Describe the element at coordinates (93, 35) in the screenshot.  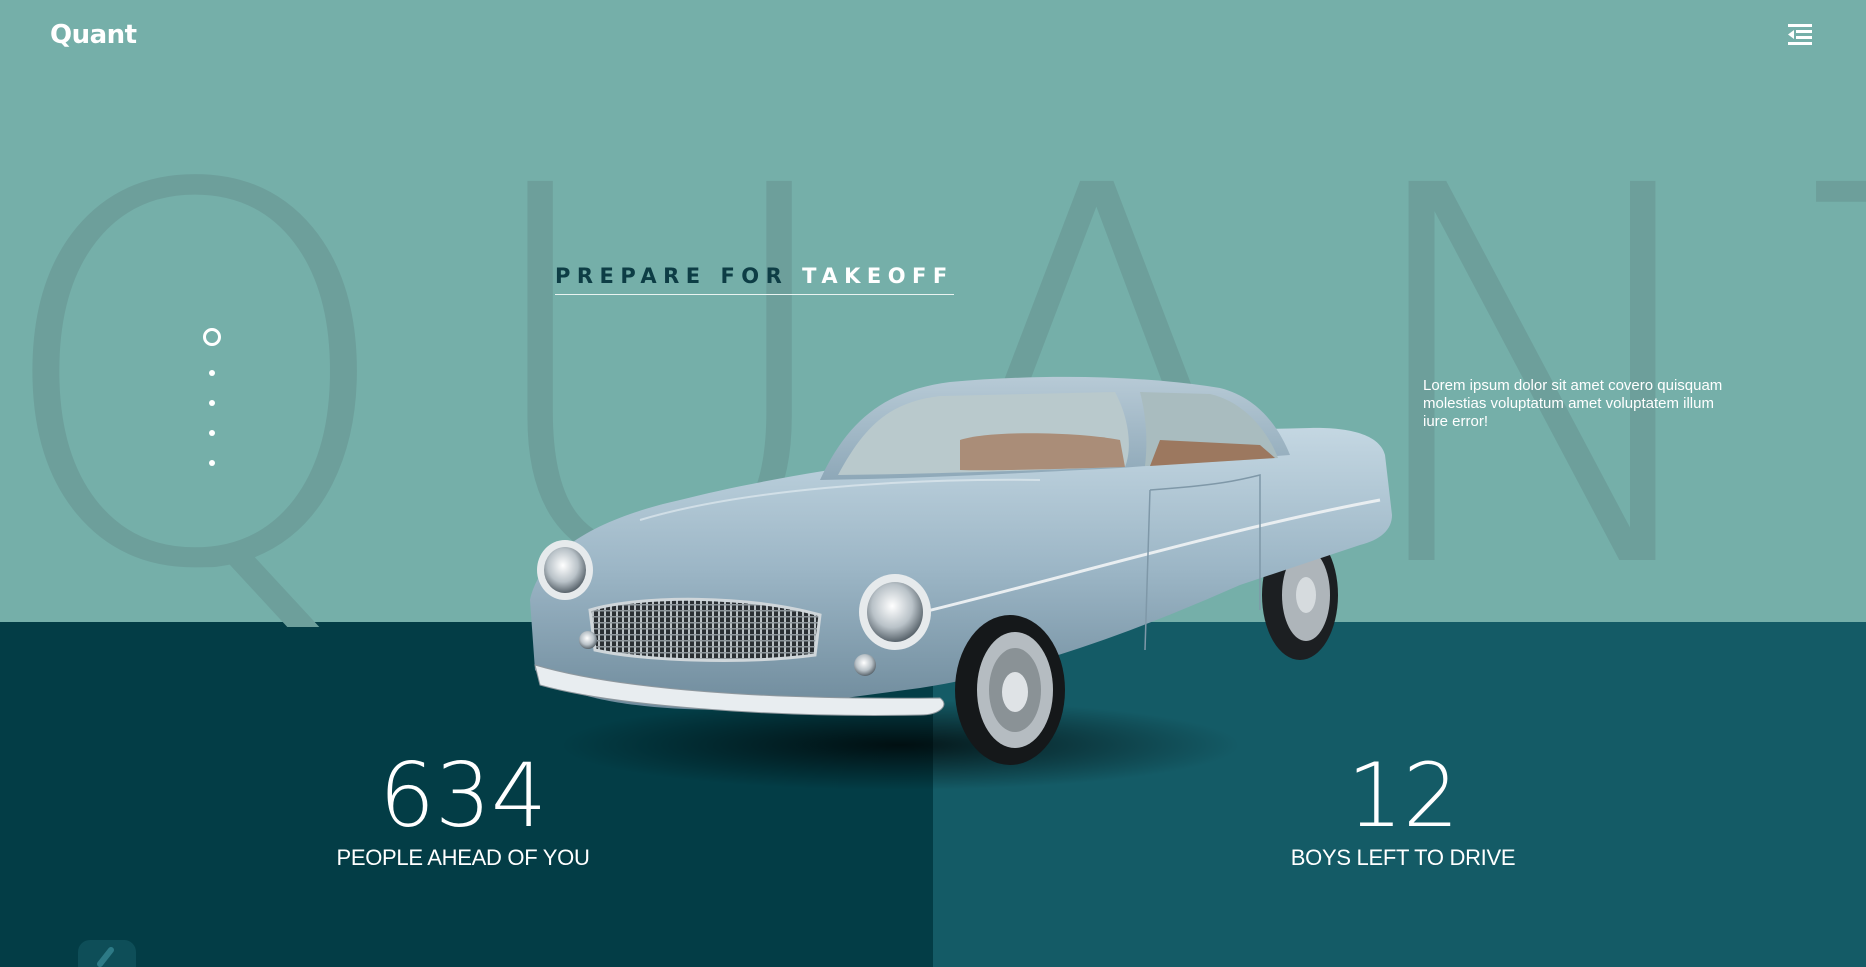
I see `logo: Quant` at that location.